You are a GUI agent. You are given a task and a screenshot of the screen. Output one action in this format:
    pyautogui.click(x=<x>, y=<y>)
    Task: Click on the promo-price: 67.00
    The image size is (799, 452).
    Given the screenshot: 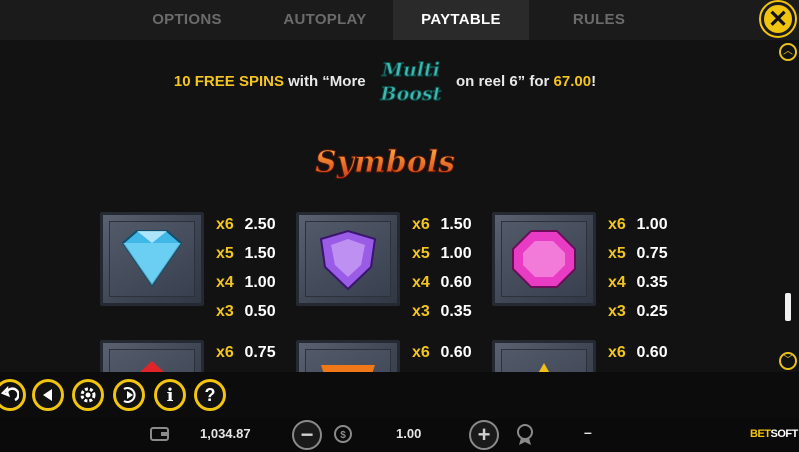 What is the action you would take?
    pyautogui.click(x=572, y=81)
    